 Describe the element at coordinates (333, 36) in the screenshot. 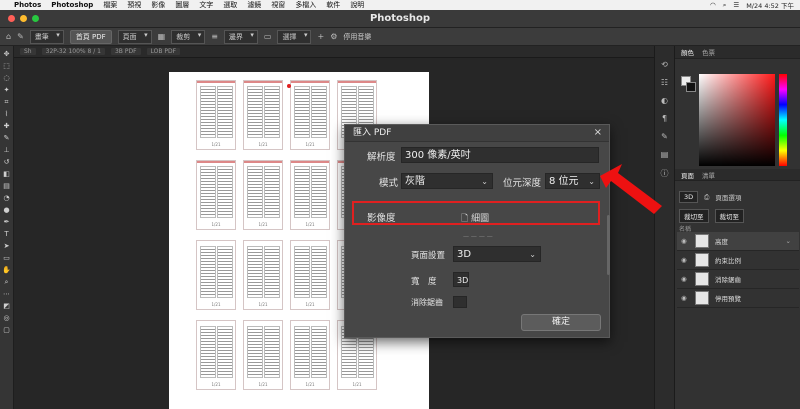

I see `settings-icon: ⚙` at that location.